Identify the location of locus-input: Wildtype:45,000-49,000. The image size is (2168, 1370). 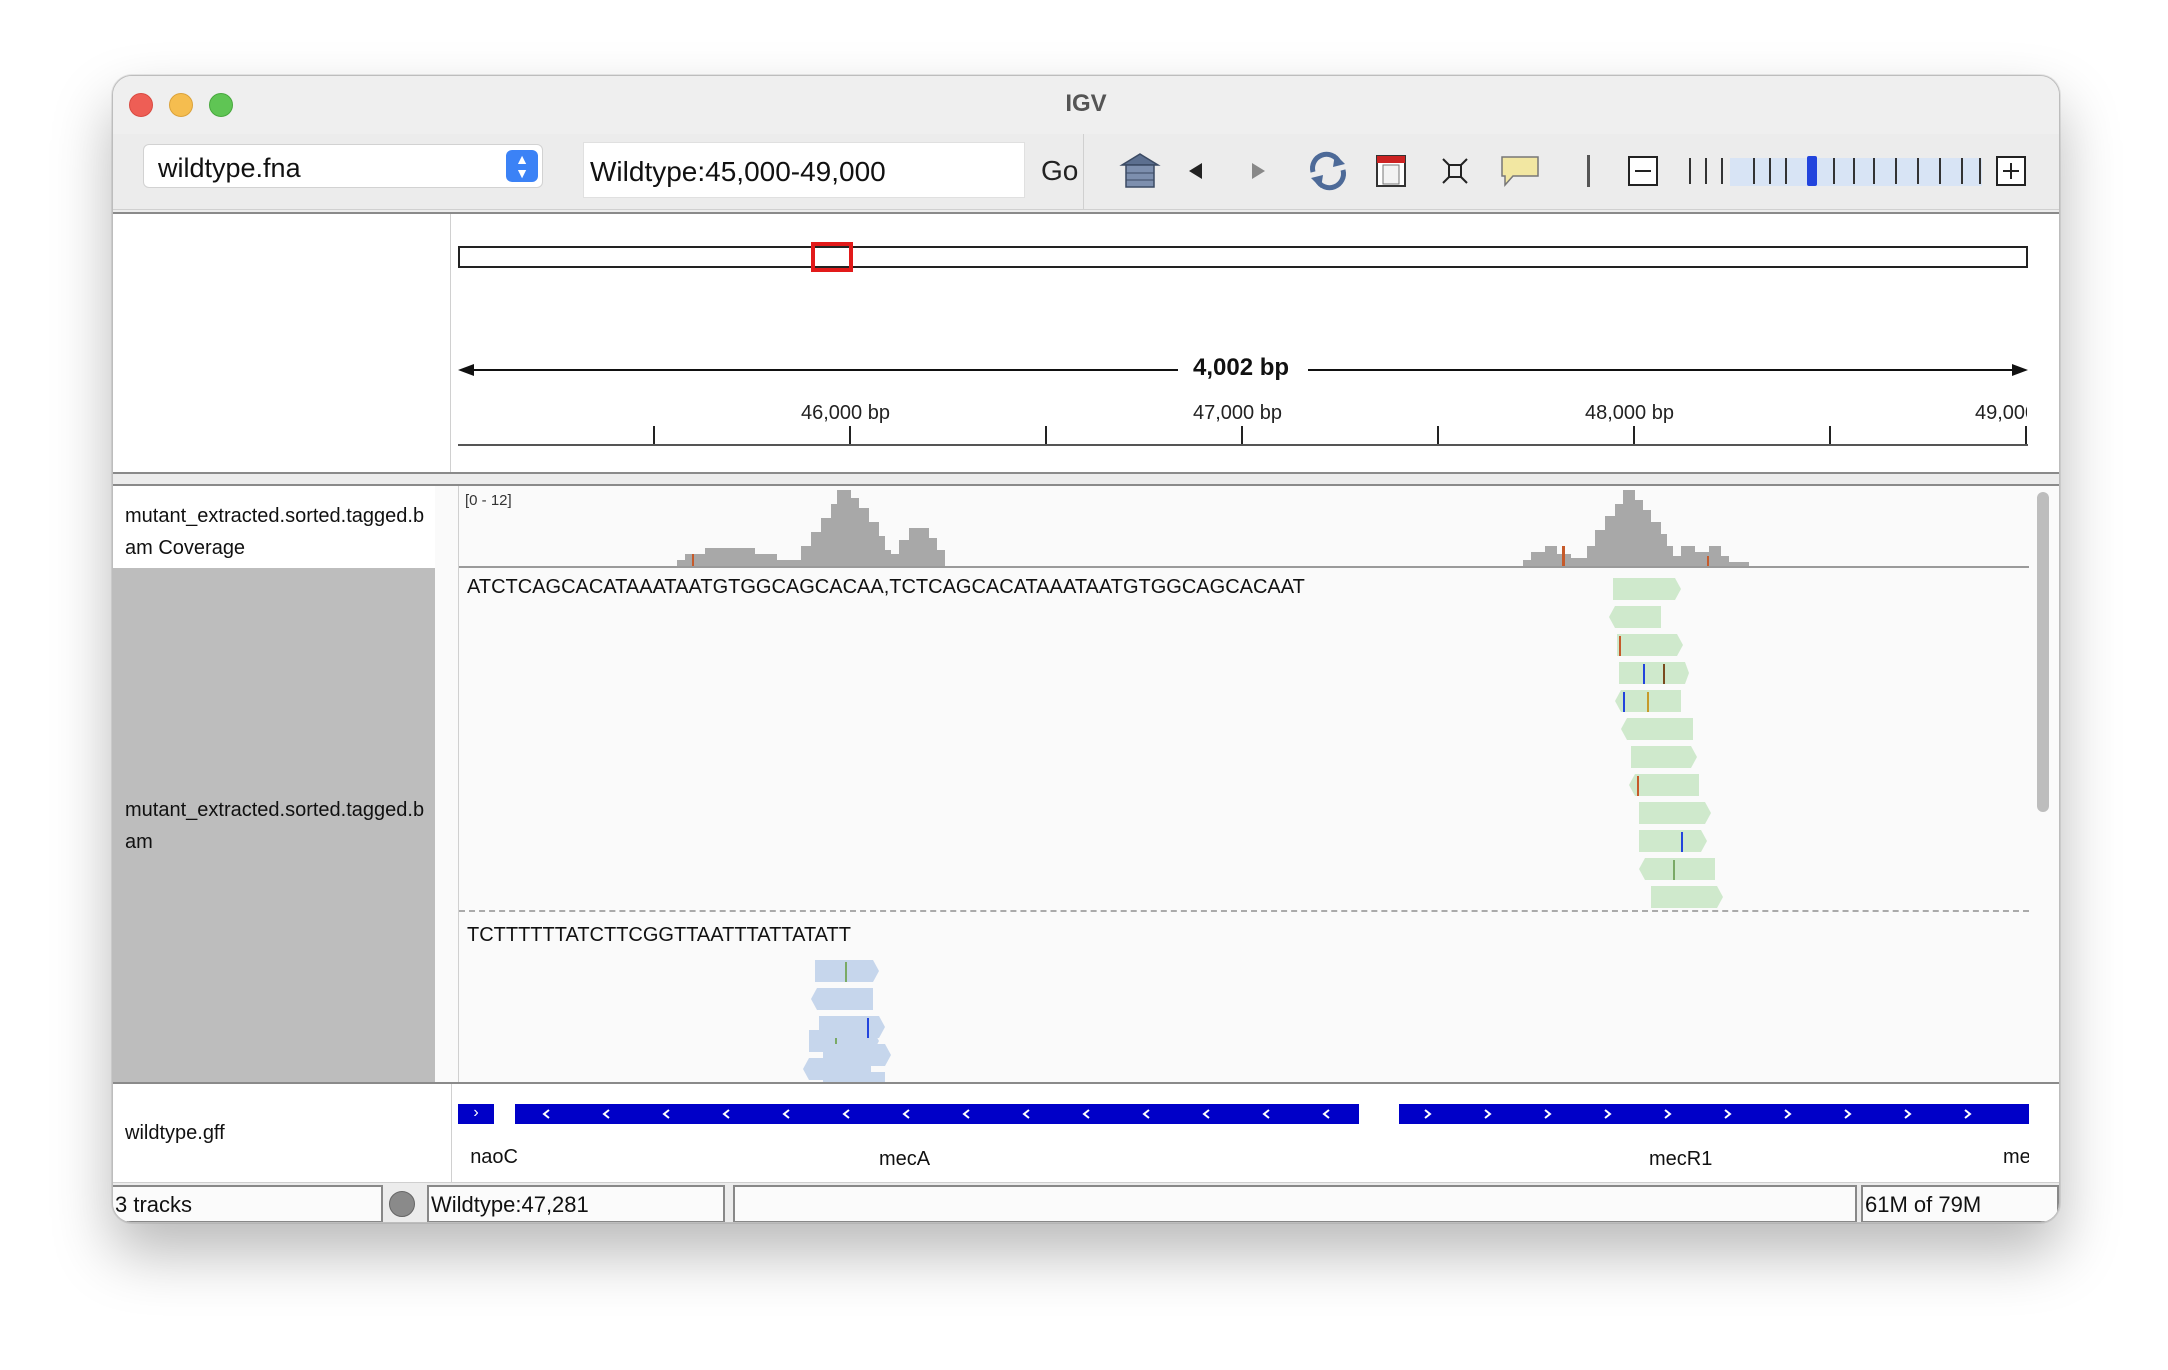
(804, 170).